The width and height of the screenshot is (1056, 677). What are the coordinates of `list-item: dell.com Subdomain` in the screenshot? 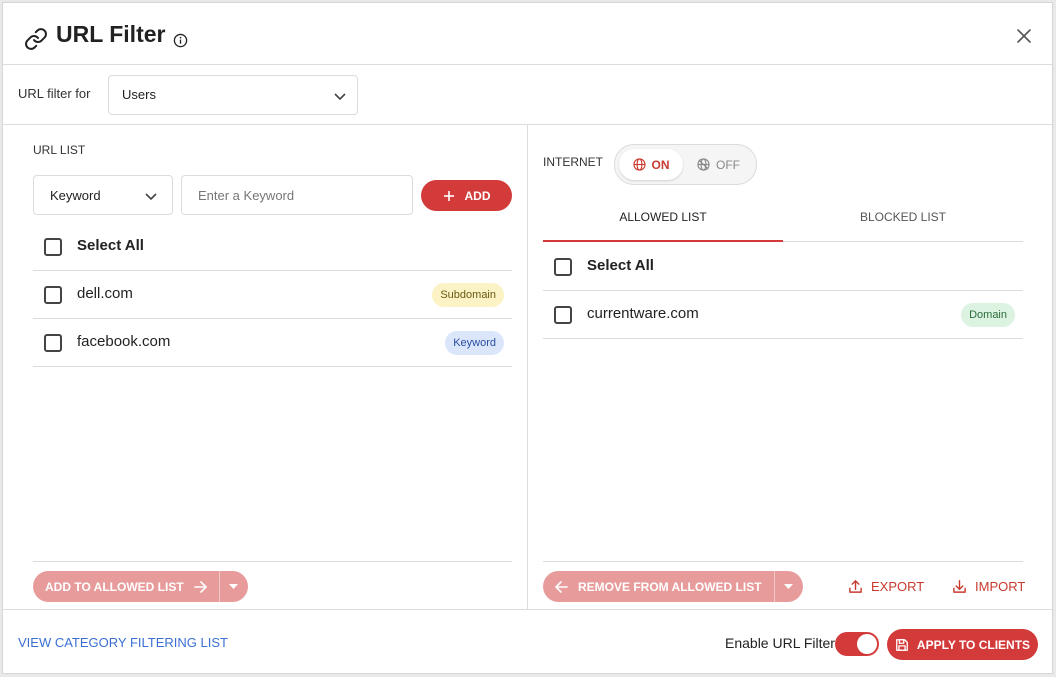 It's located at (272, 295).